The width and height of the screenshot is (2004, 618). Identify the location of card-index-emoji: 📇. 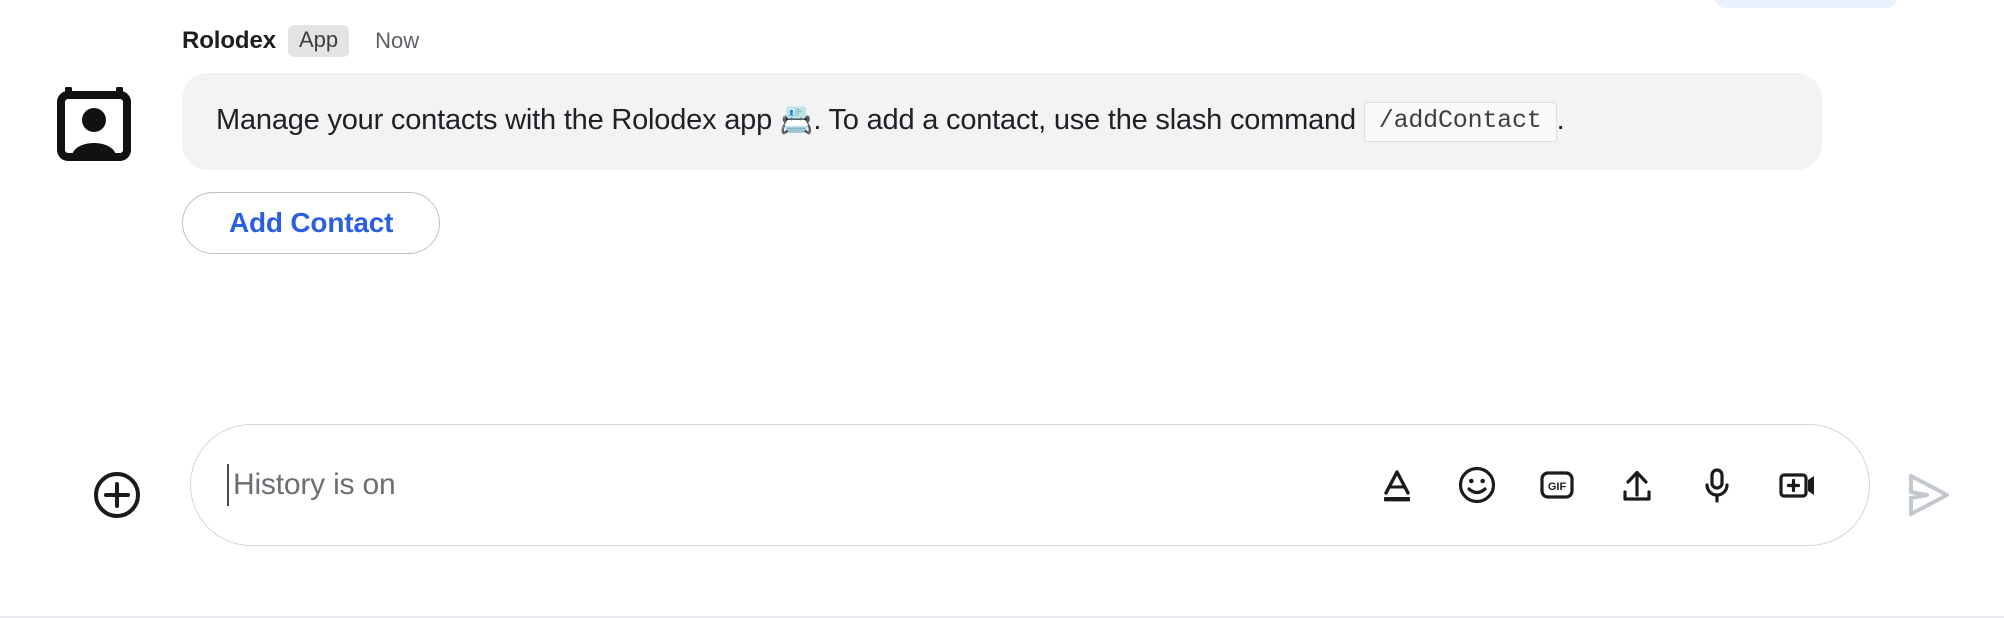
(796, 120).